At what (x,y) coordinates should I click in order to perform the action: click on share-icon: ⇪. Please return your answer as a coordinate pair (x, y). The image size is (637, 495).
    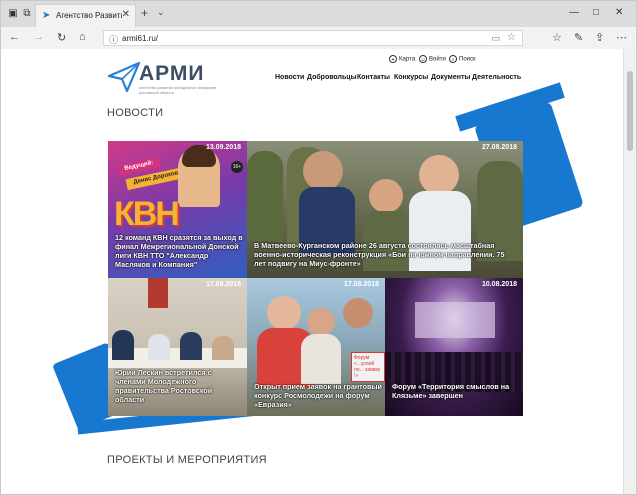
    Looking at the image, I should click on (599, 37).